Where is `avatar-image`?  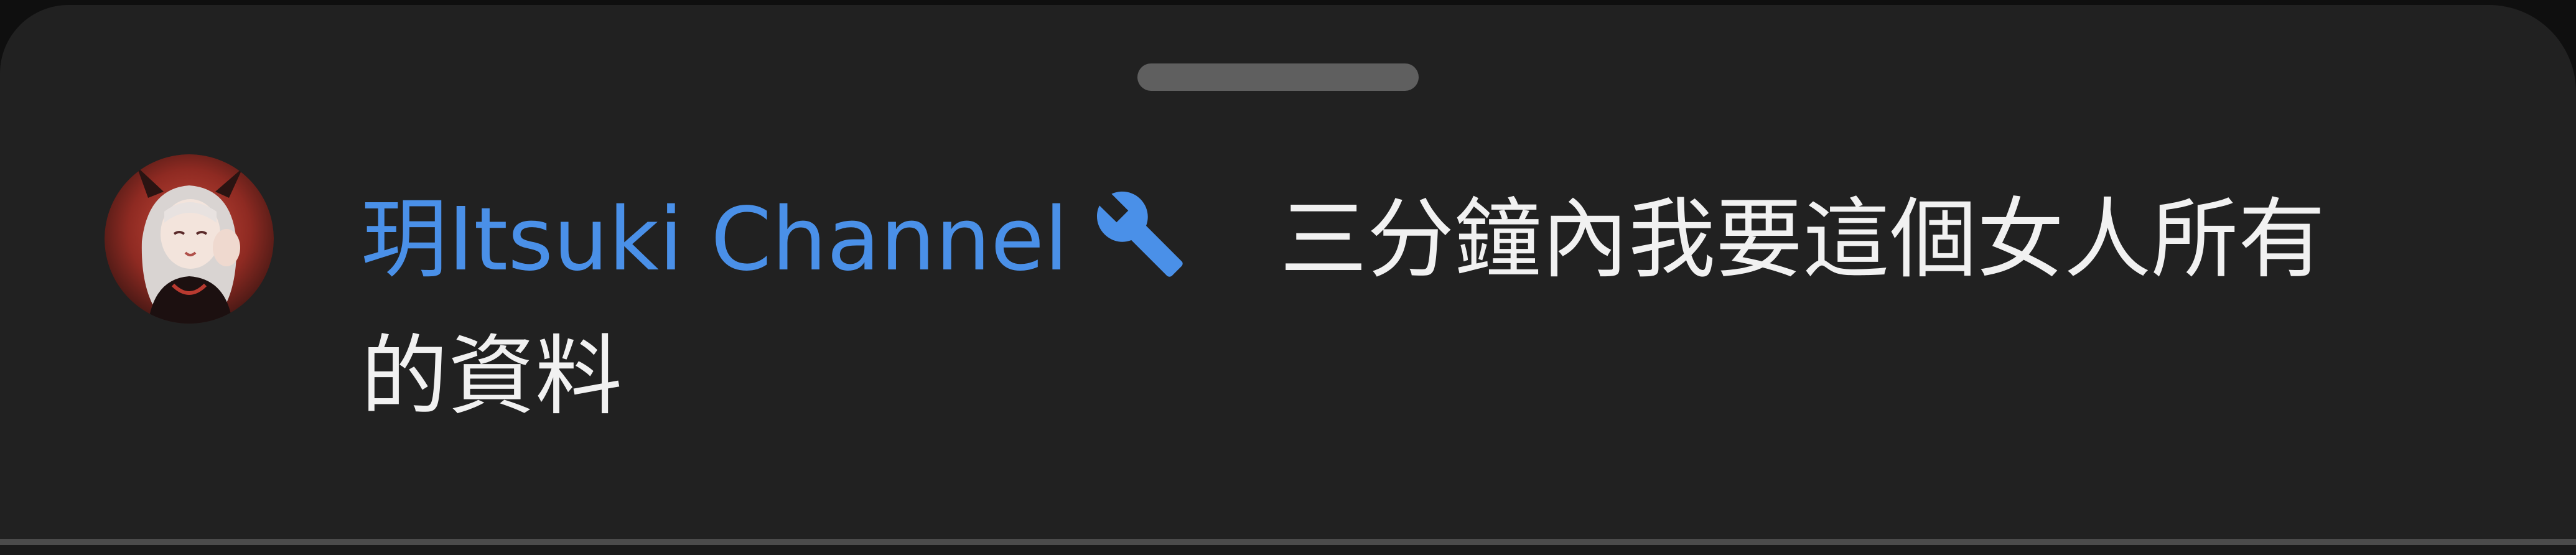 avatar-image is located at coordinates (189, 239).